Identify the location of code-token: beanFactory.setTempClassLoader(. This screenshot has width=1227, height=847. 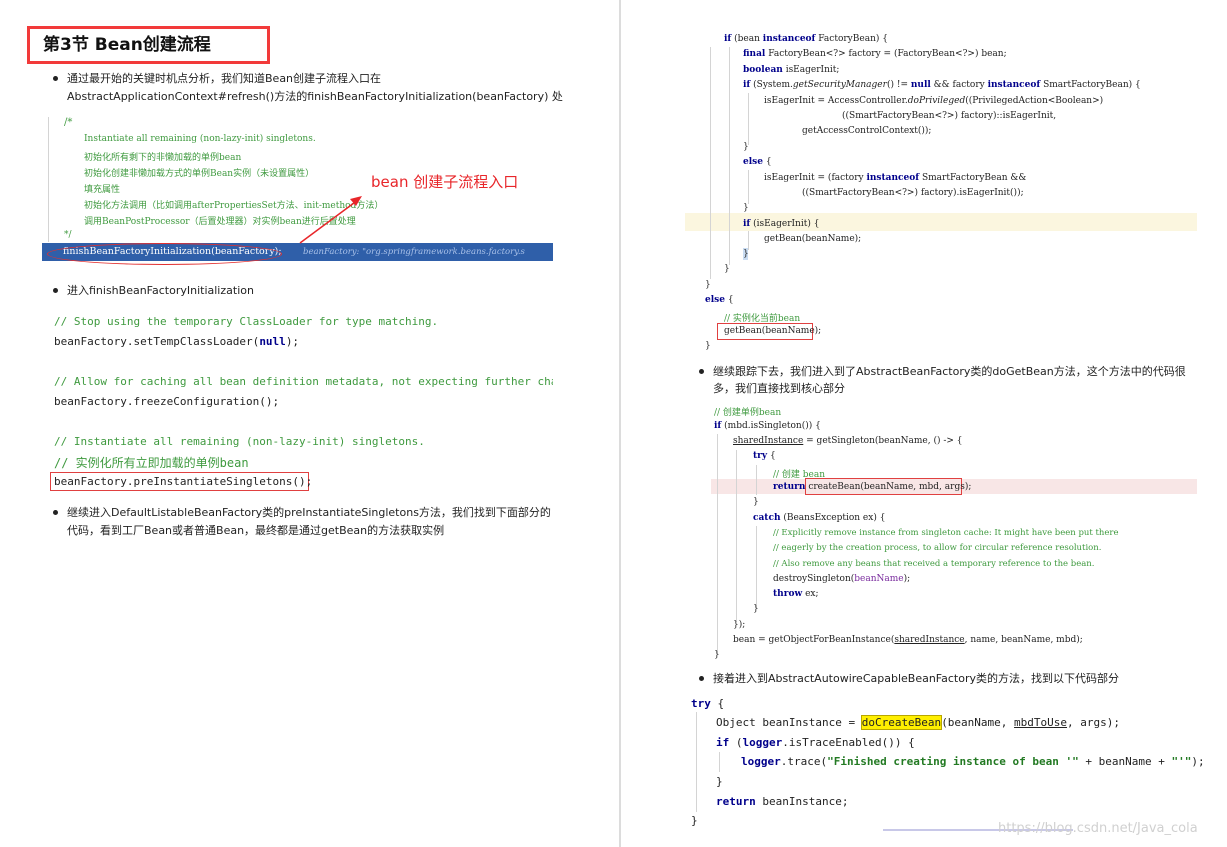
(157, 341).